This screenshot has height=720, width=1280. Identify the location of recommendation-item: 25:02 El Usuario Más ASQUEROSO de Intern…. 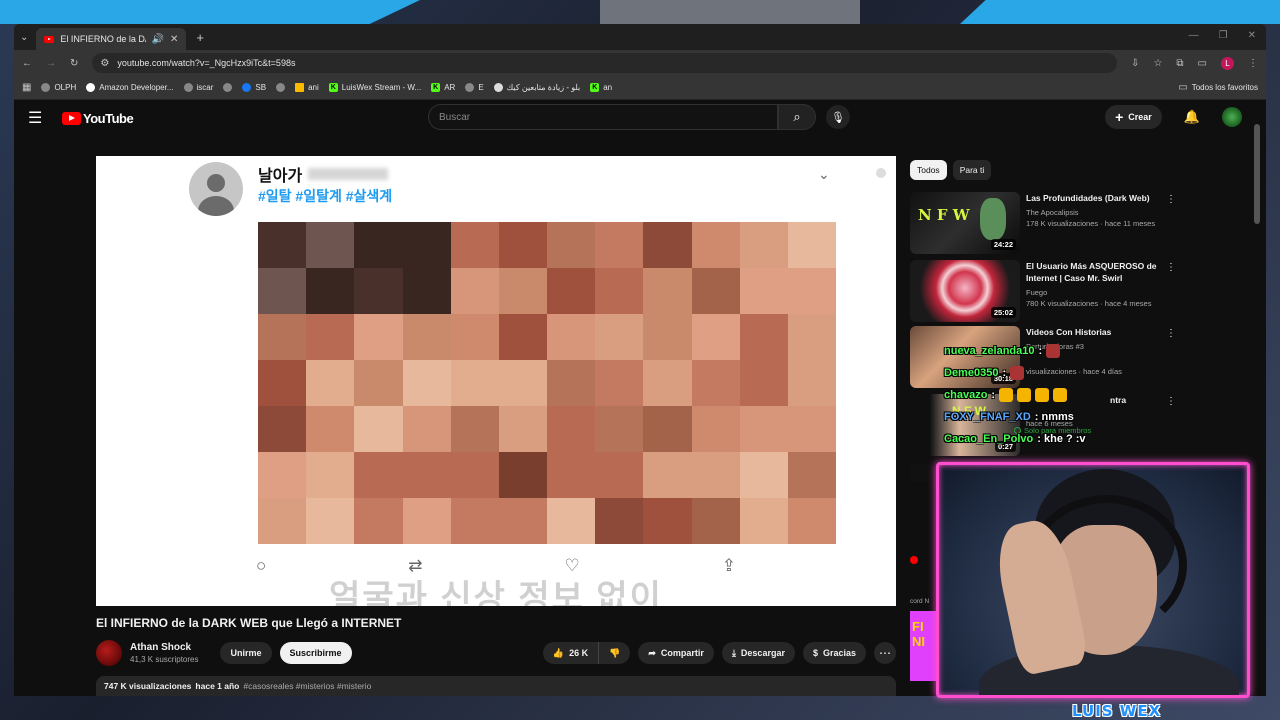
(1070, 292).